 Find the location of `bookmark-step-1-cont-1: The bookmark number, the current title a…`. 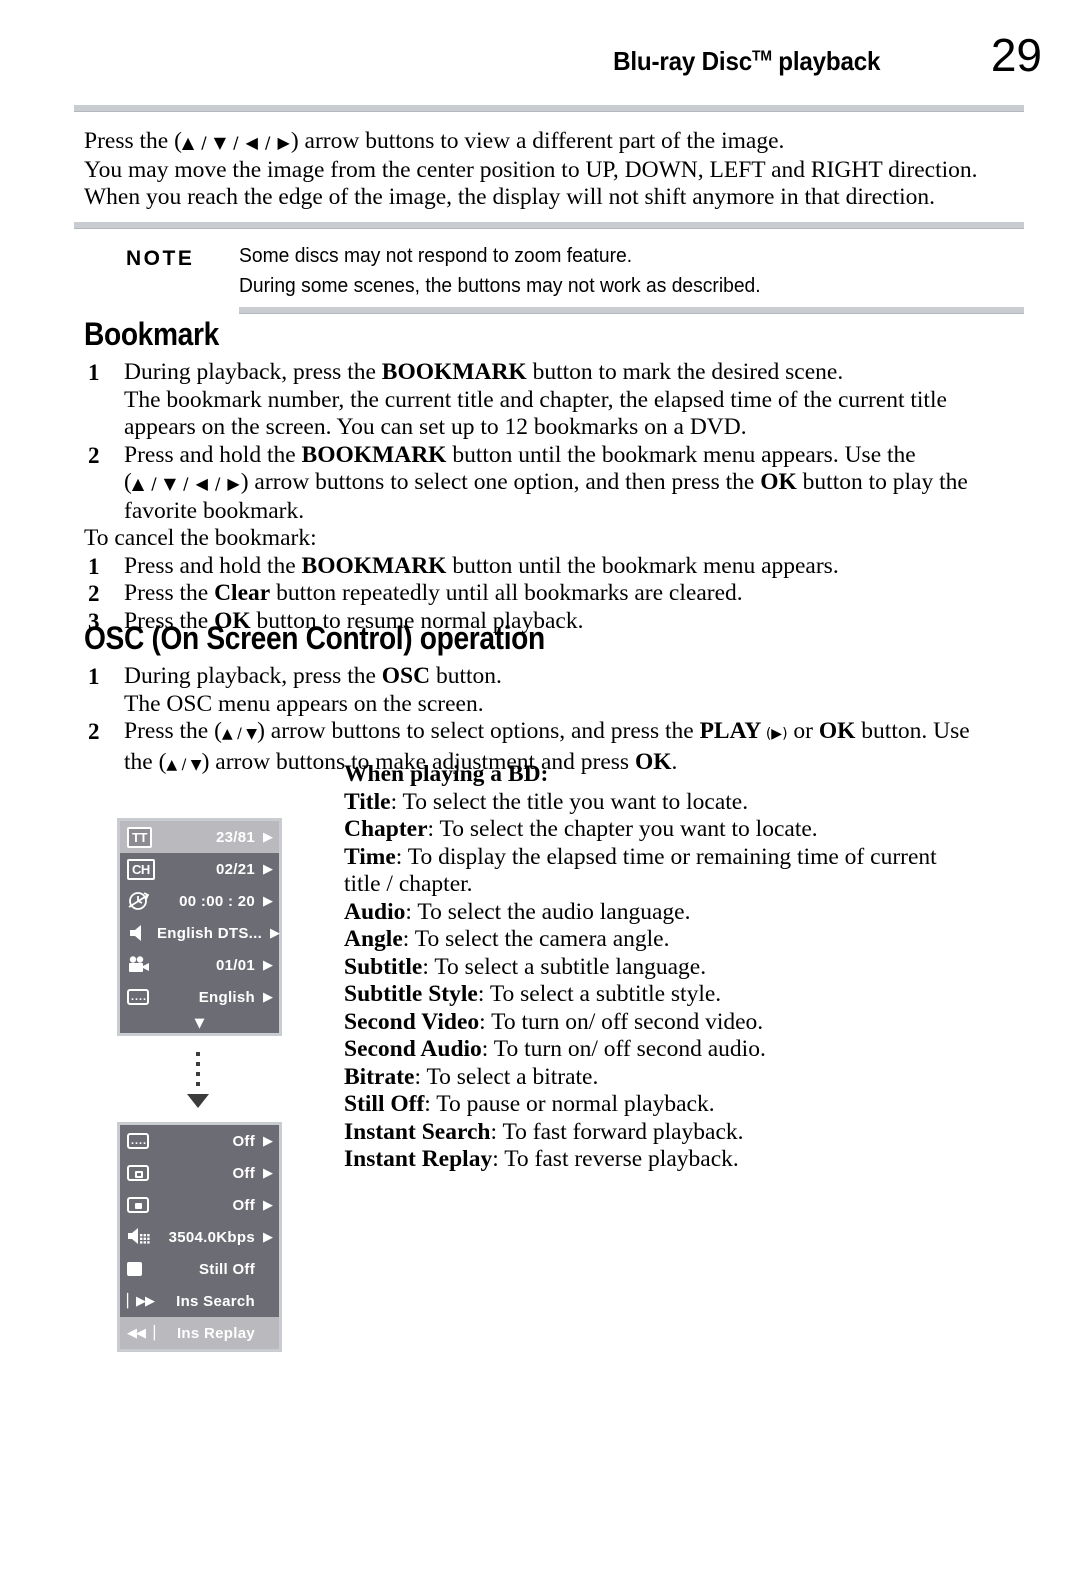

bookmark-step-1-cont-1: The bookmark number, the current title a… is located at coordinates (535, 399).